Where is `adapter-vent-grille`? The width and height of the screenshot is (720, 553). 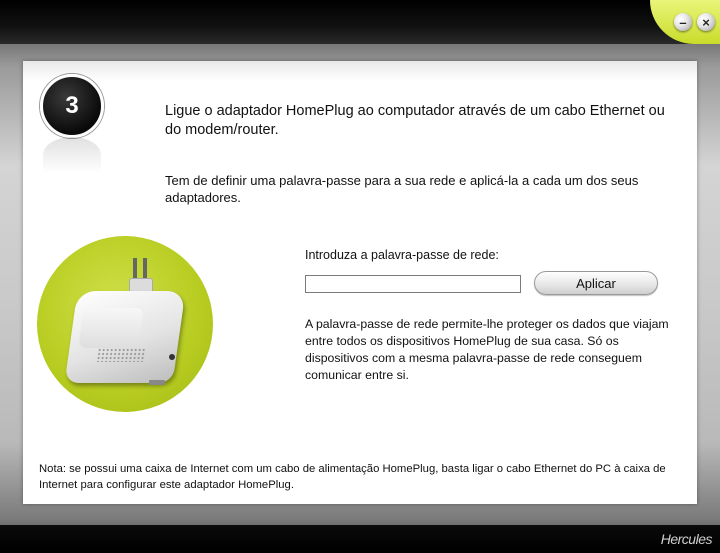
adapter-vent-grille is located at coordinates (121, 355).